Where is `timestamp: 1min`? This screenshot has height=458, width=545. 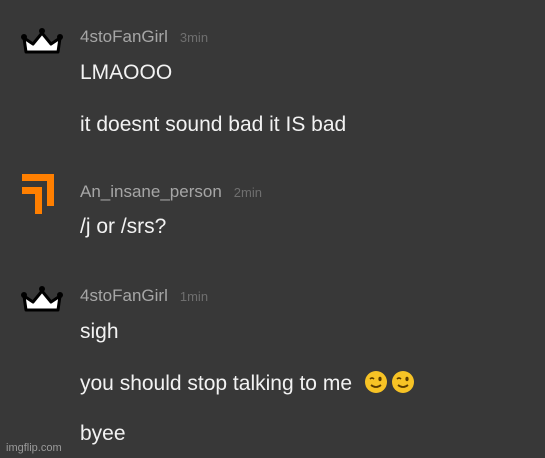
timestamp: 1min is located at coordinates (194, 296).